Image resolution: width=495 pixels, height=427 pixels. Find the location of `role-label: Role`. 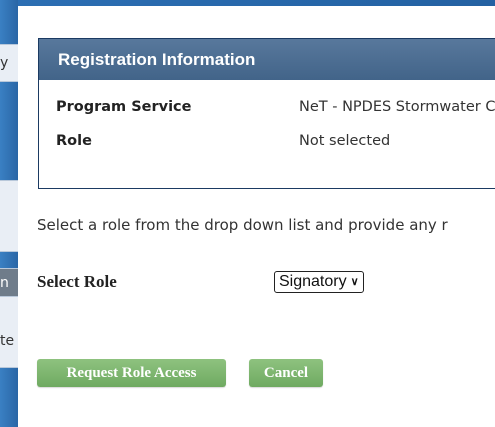

role-label: Role is located at coordinates (74, 141).